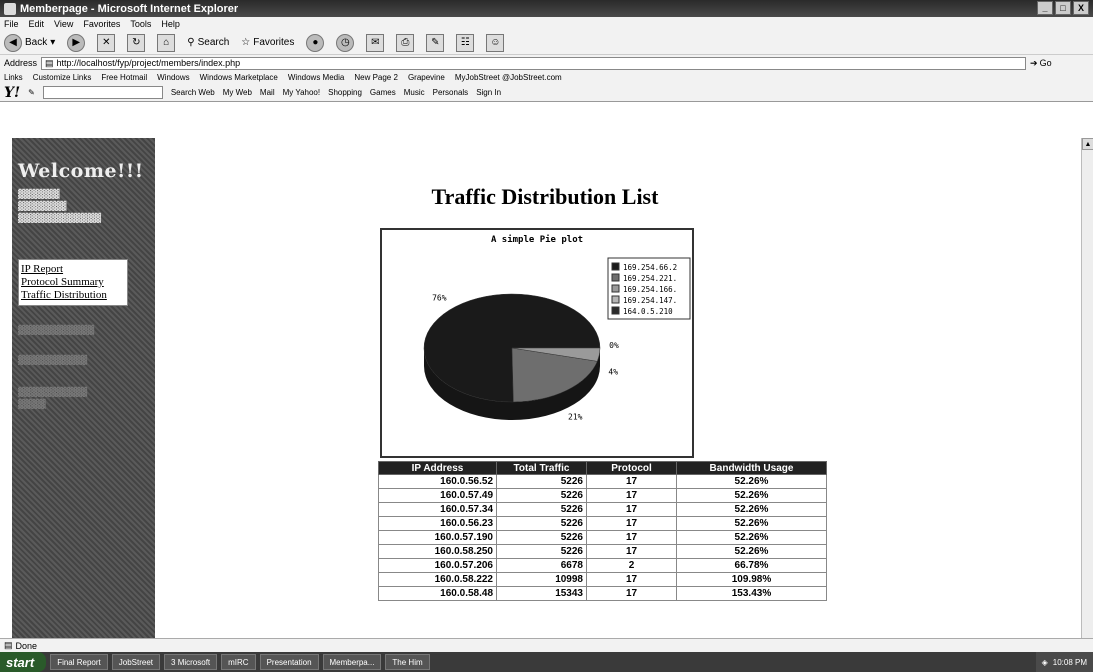 The image size is (1093, 672). What do you see at coordinates (1087, 388) in the screenshot?
I see `vertical-scrollbar: ▲` at bounding box center [1087, 388].